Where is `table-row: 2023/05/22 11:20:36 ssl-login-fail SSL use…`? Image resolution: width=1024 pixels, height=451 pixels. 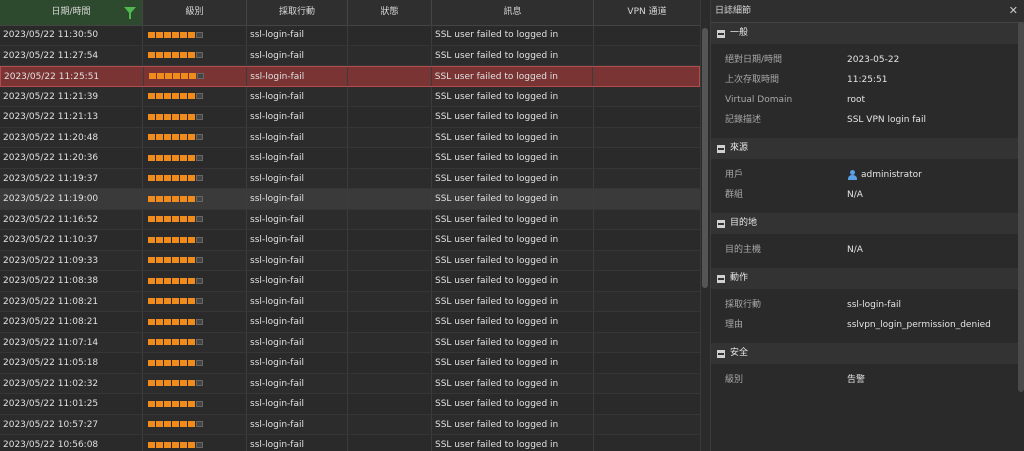
table-row: 2023/05/22 11:20:36 ssl-login-fail SSL use… is located at coordinates (350, 158).